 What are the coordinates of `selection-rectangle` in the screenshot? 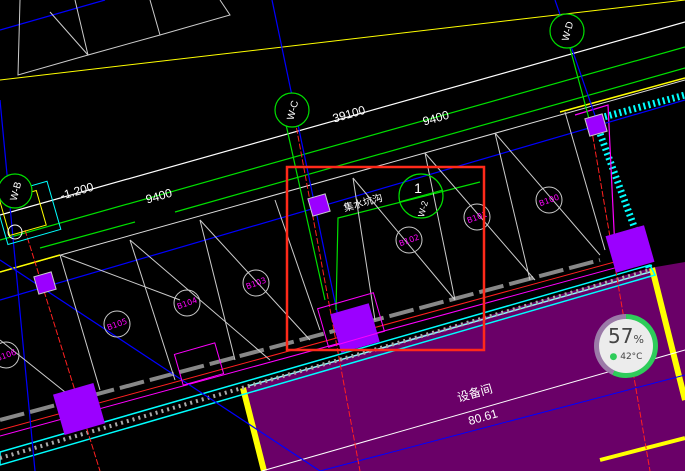 It's located at (385, 258).